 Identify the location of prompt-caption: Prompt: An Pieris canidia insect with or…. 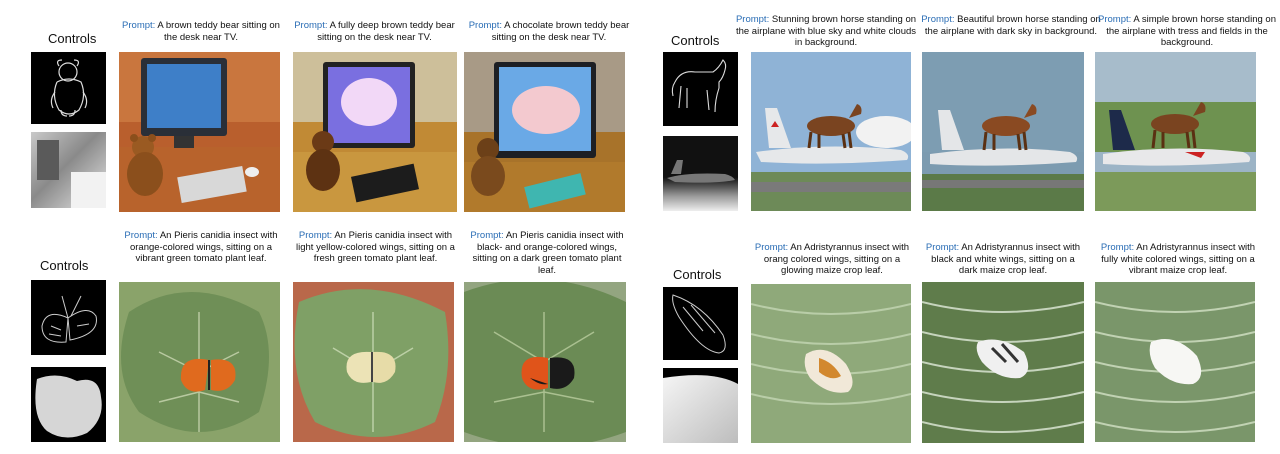
(201, 247).